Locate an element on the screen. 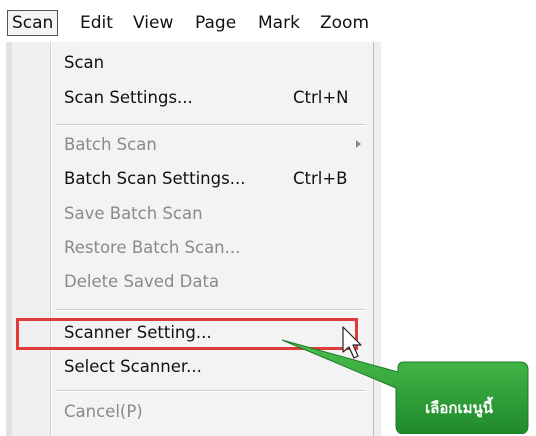 The height and width of the screenshot is (436, 536). mouse-cursor-icon is located at coordinates (352, 342).